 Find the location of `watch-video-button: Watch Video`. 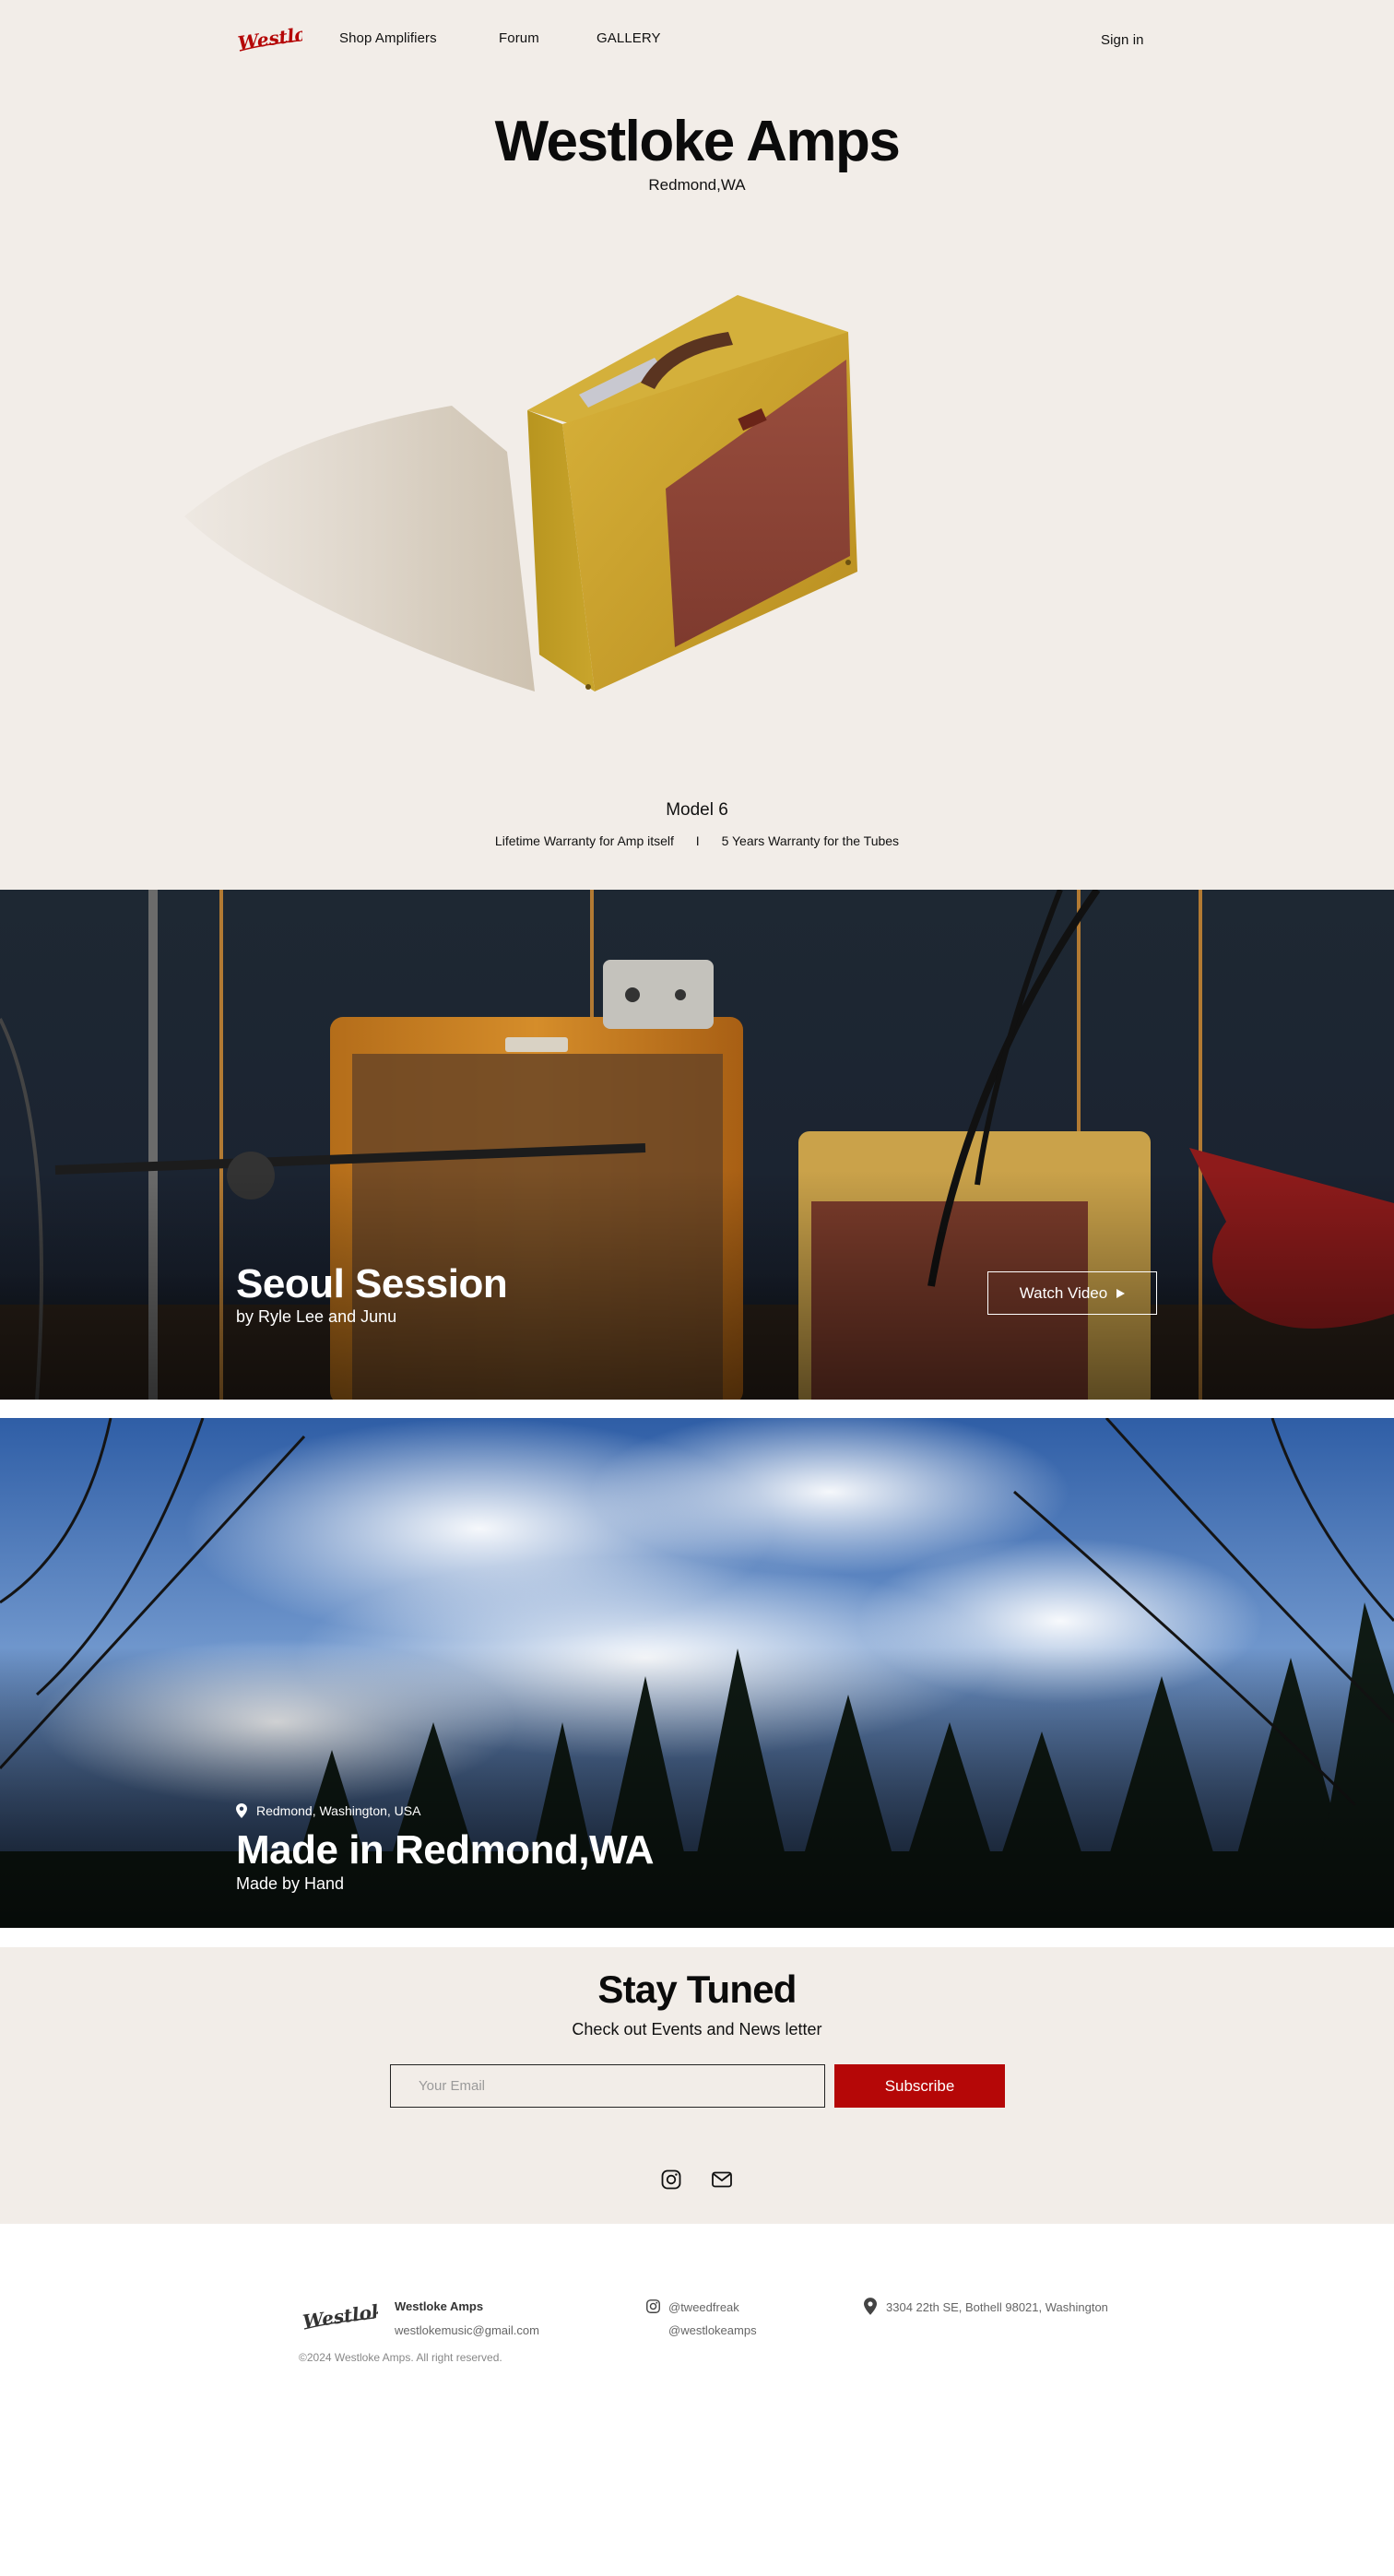

watch-video-button: Watch Video is located at coordinates (1072, 1293).